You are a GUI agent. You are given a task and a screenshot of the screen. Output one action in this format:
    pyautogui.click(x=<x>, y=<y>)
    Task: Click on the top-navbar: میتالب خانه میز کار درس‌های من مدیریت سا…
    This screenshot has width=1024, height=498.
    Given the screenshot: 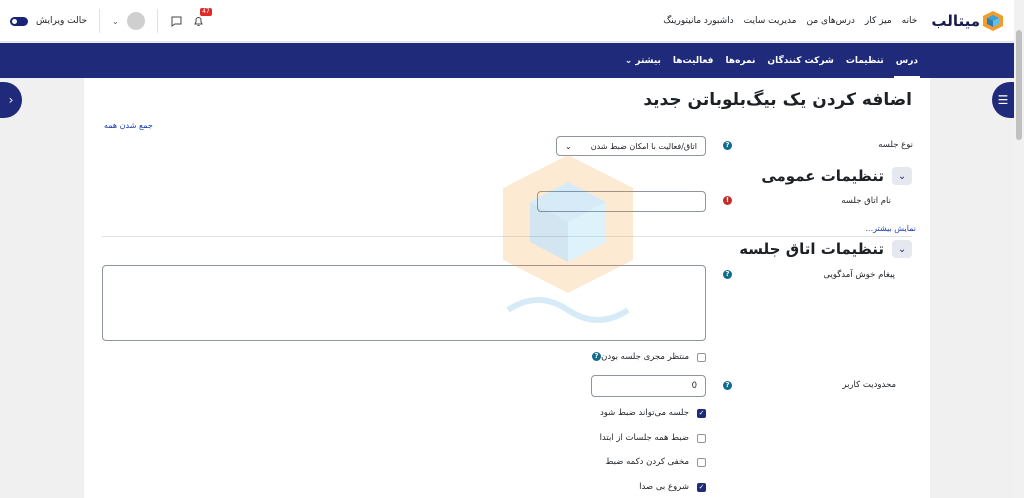 What is the action you would take?
    pyautogui.click(x=507, y=21)
    